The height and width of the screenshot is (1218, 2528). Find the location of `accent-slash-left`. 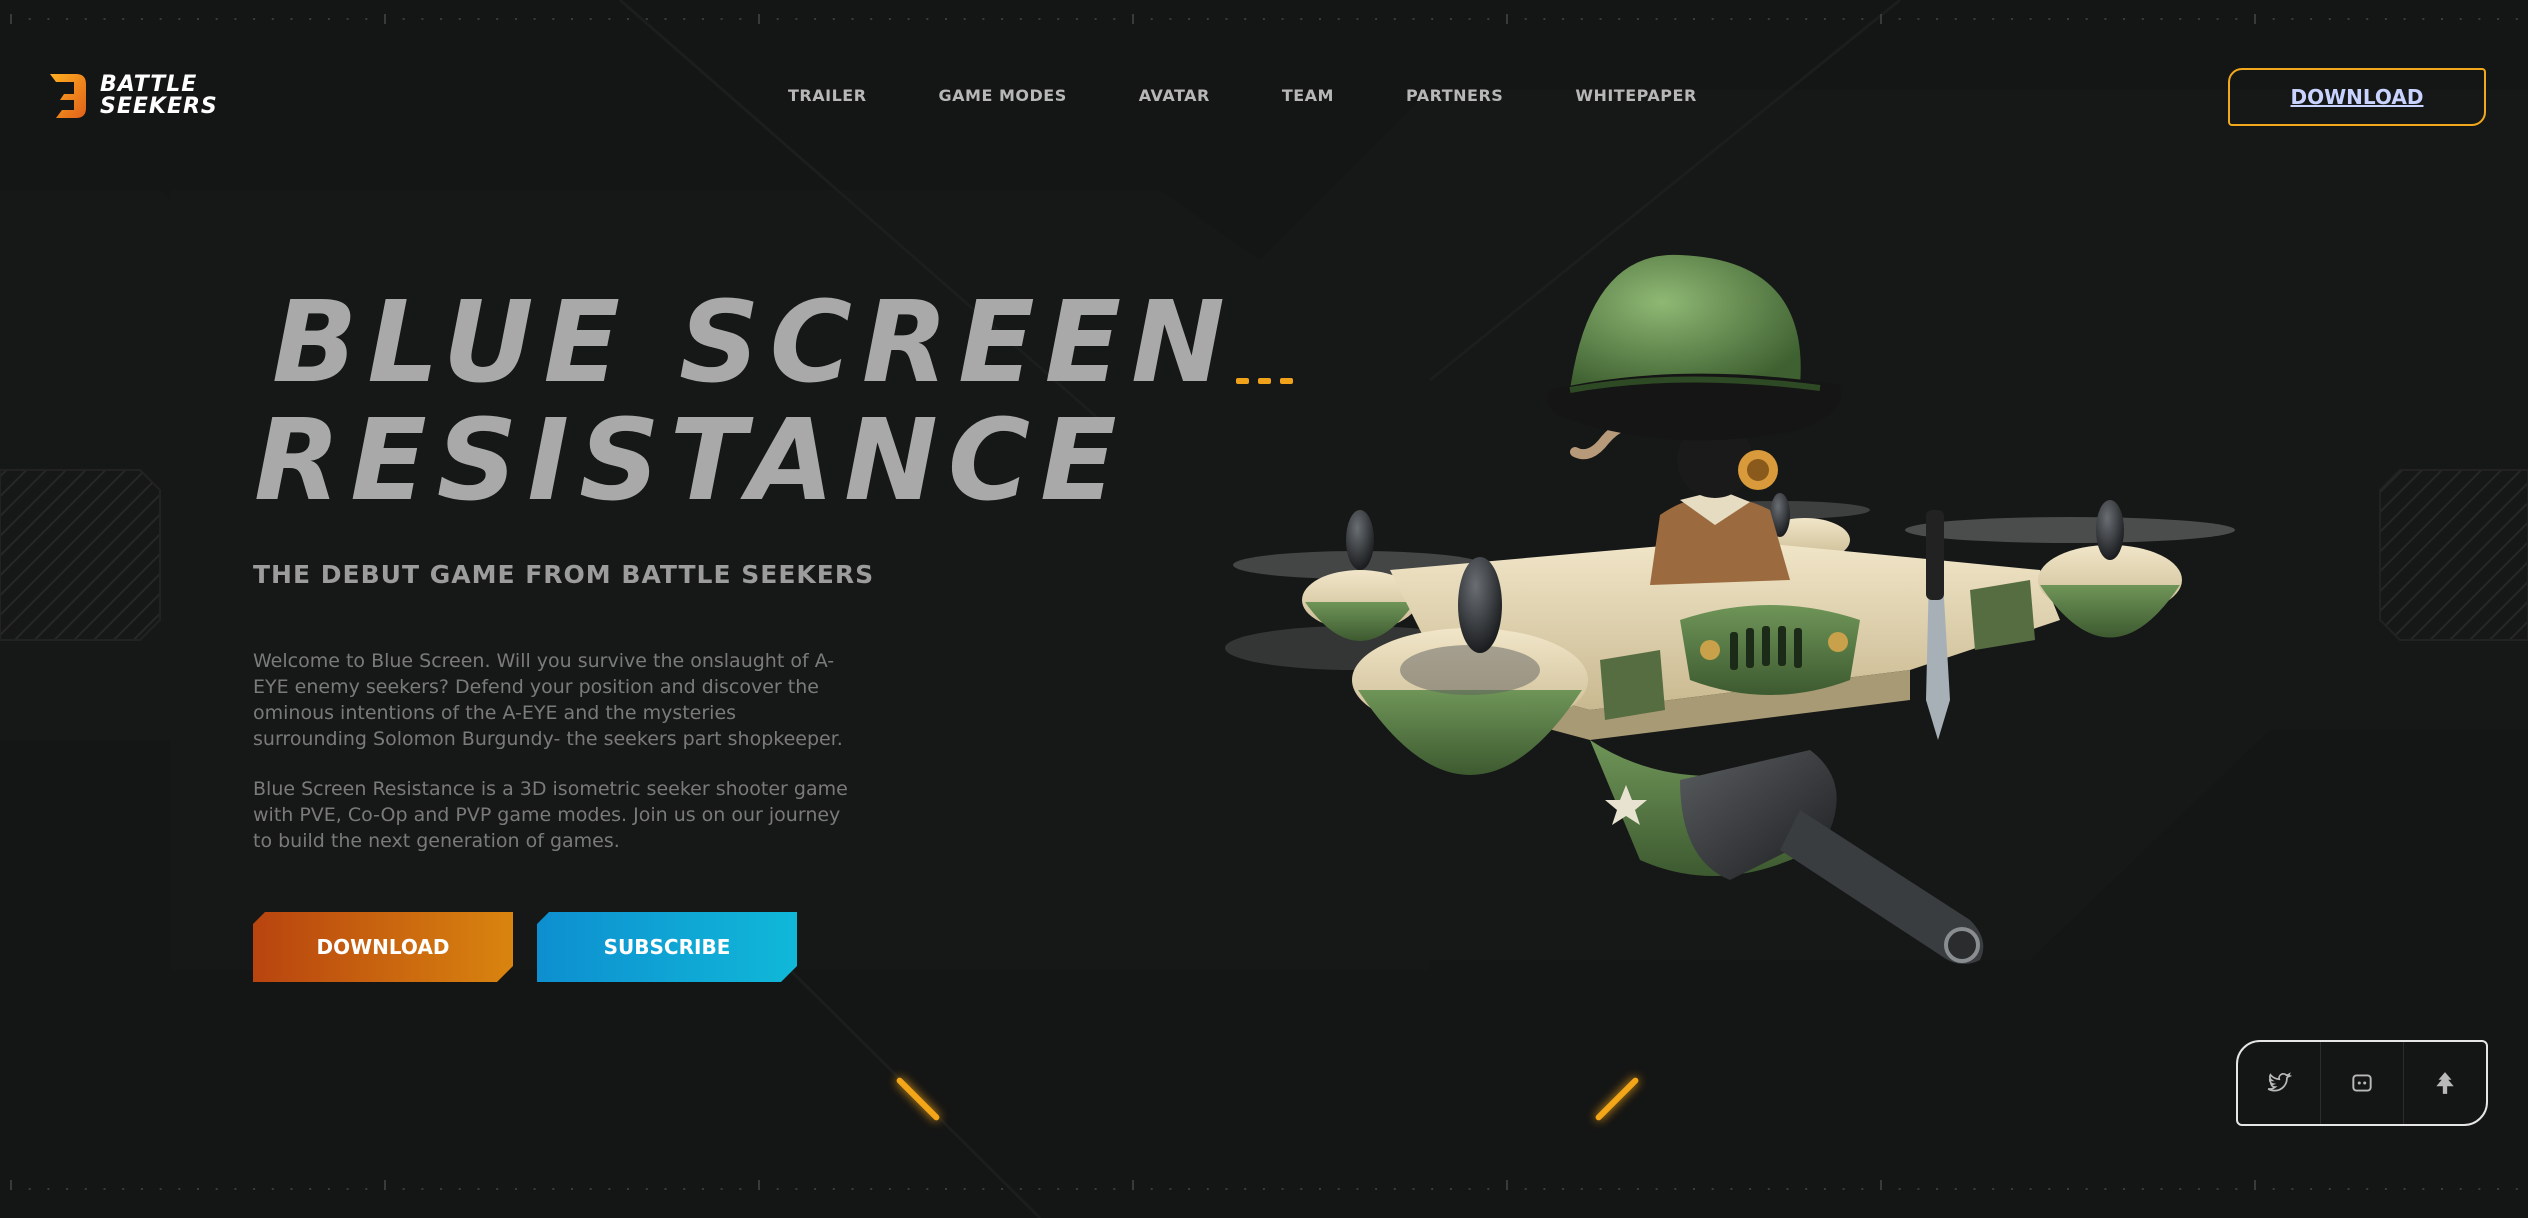

accent-slash-left is located at coordinates (918, 1099).